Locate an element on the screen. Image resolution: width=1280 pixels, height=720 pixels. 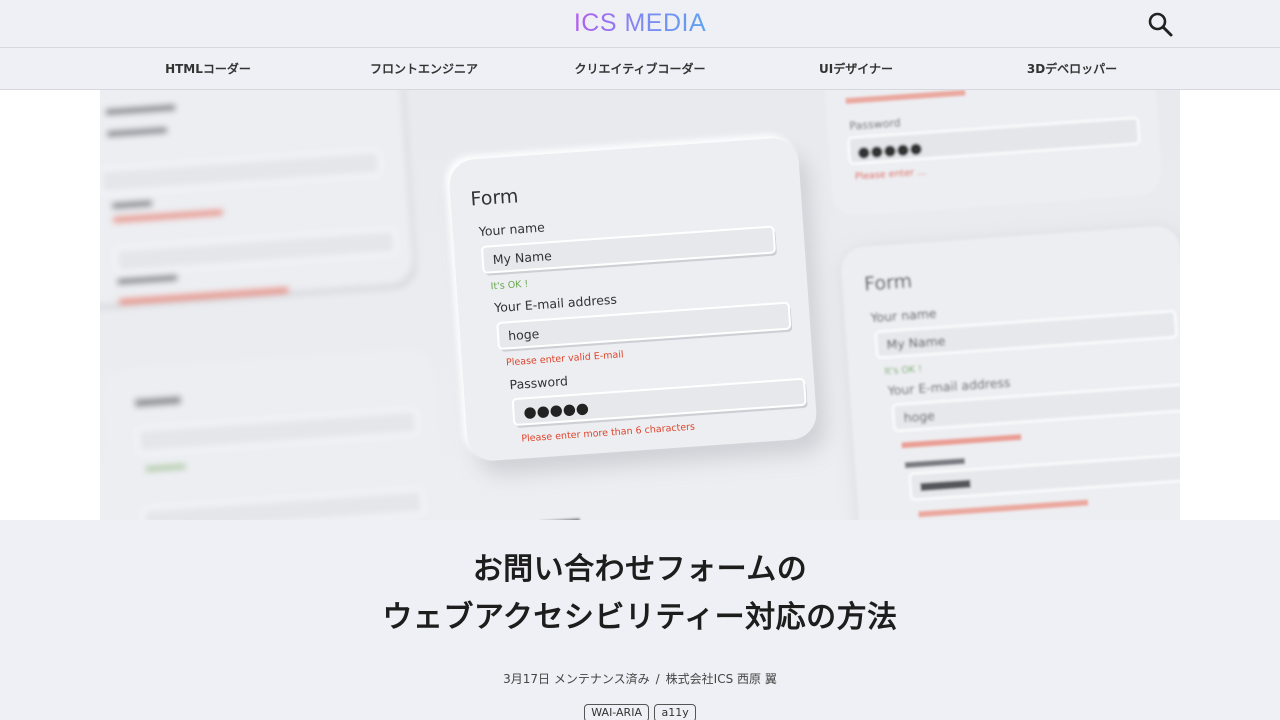
site-header: ICS MEDIA is located at coordinates (640, 24).